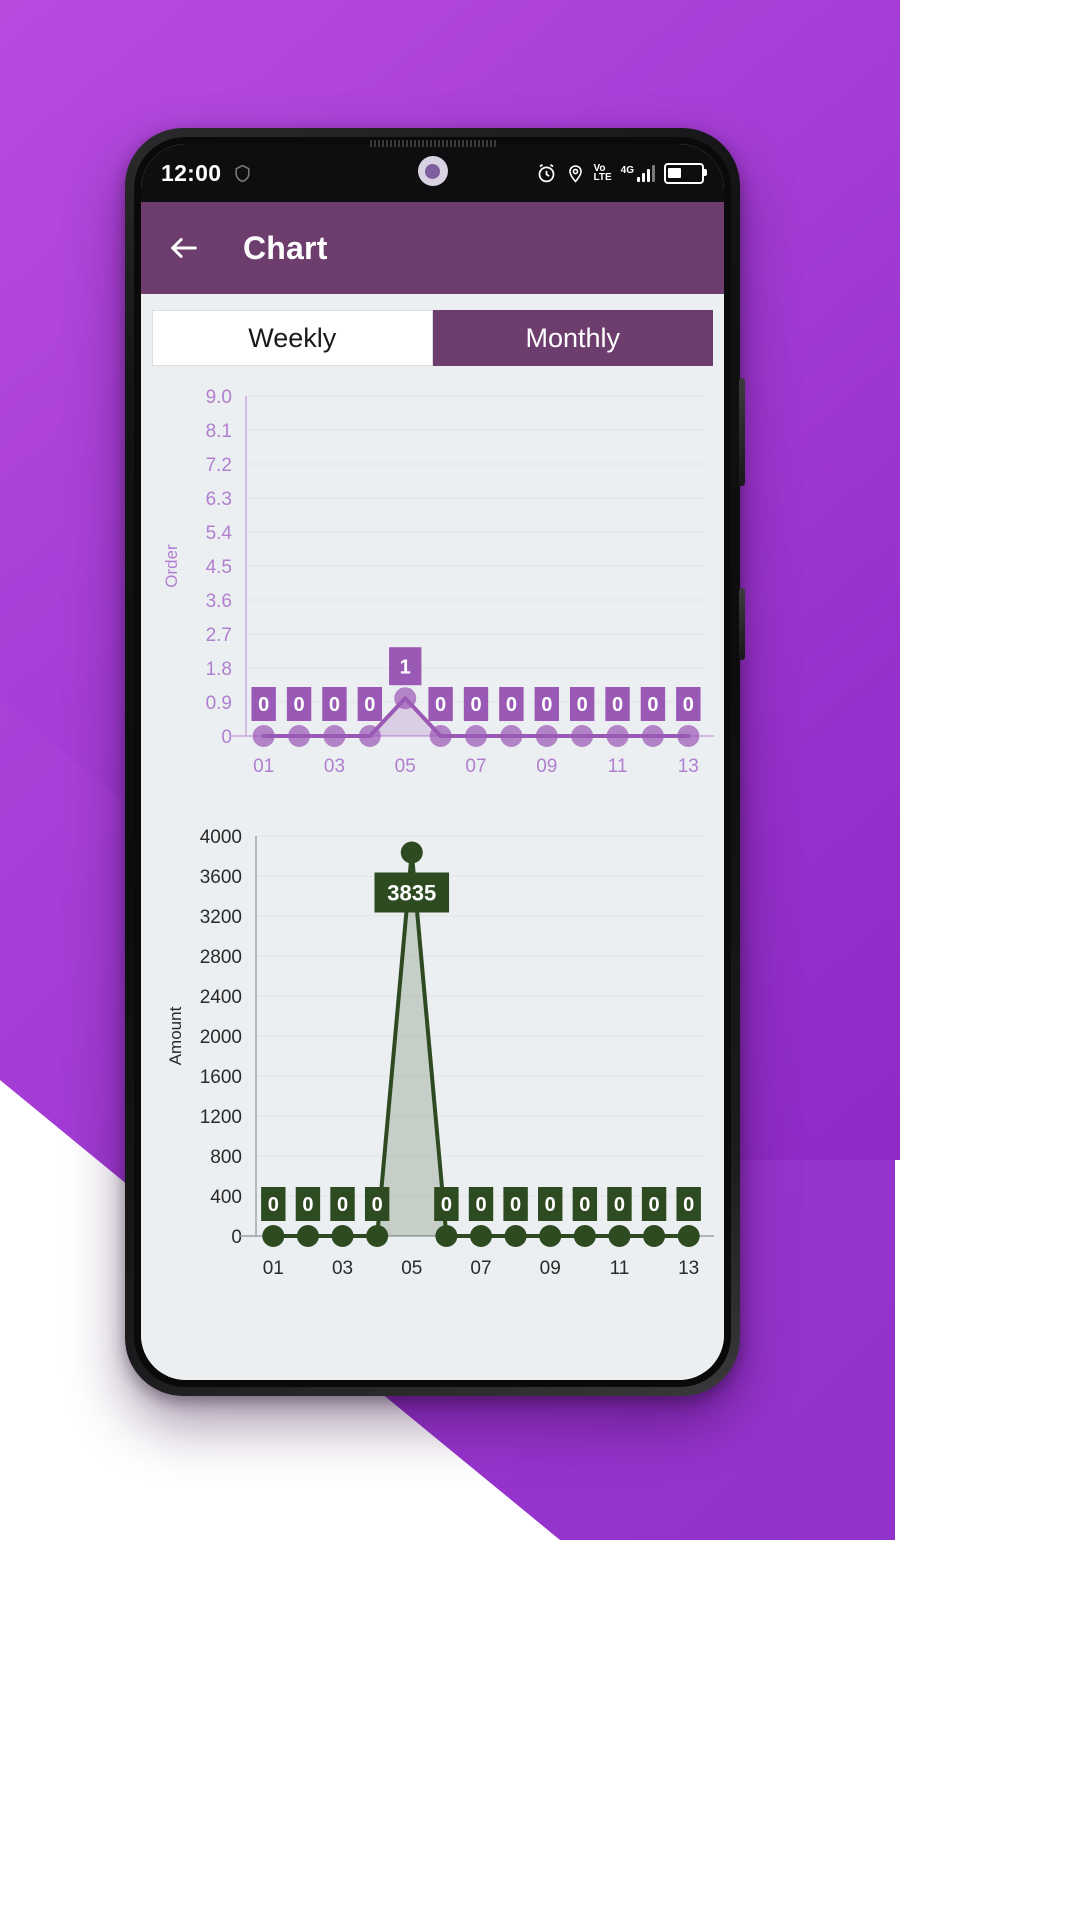 This screenshot has height=1920, width=1080. I want to click on svg-text: 1.8, so click(219, 669).